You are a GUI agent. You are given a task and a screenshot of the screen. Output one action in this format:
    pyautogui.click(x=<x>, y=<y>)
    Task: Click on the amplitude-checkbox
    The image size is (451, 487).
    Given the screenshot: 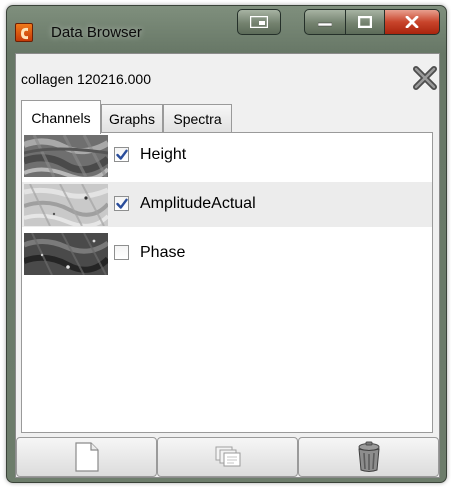 What is the action you would take?
    pyautogui.click(x=121, y=203)
    